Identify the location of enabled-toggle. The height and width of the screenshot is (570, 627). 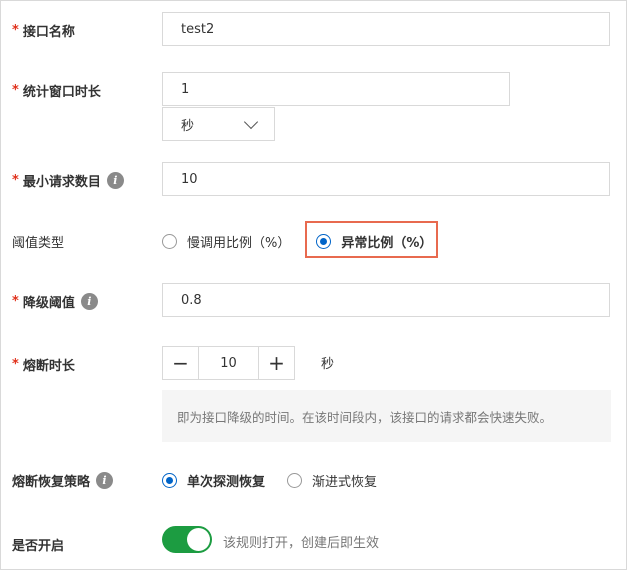
(187, 539).